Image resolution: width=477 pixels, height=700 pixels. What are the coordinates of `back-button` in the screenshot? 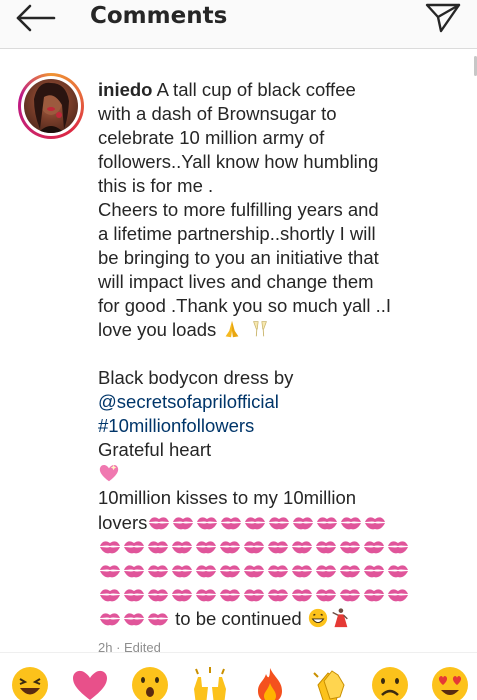 It's located at (35, 18).